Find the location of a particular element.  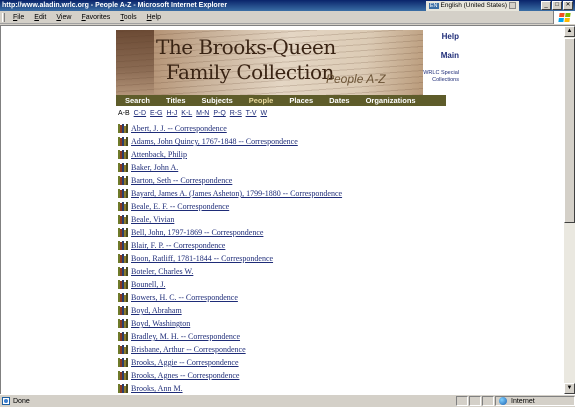

list-item: Boyd, Abraham is located at coordinates (230, 310).